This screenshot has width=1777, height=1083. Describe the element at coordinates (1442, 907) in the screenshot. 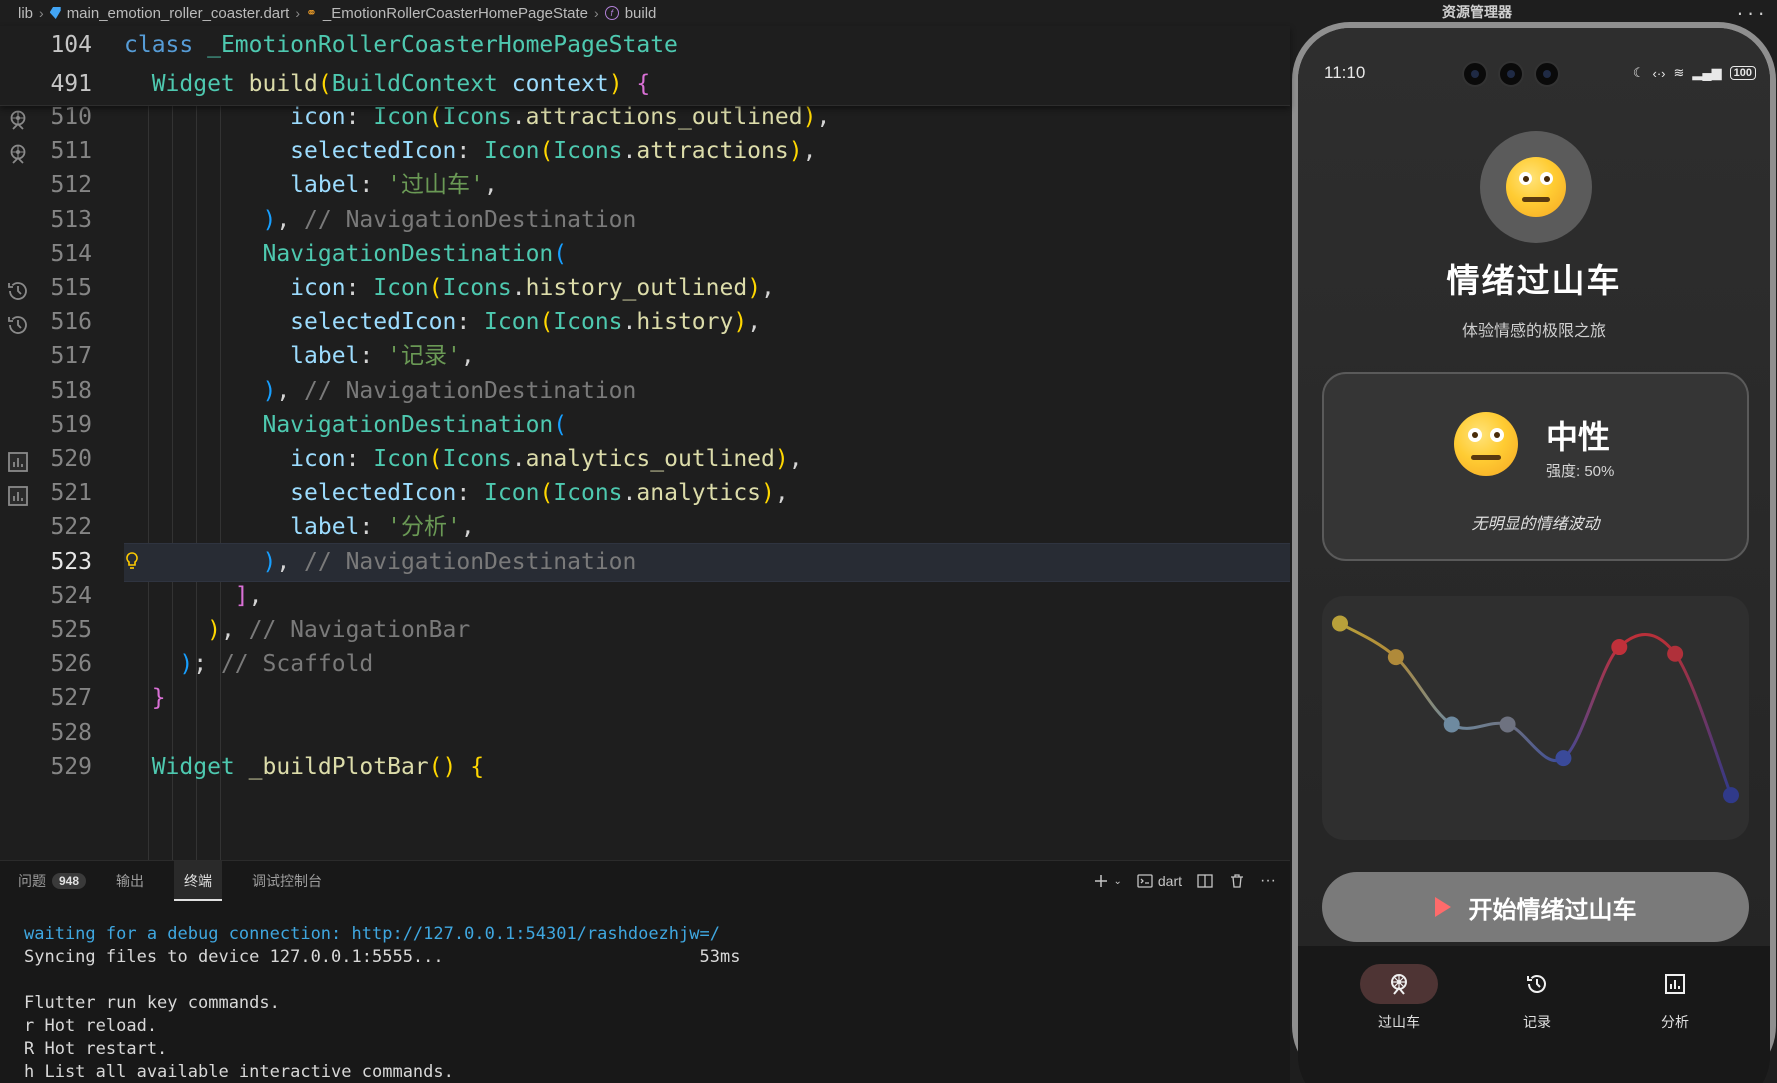

I see `play-icon` at that location.